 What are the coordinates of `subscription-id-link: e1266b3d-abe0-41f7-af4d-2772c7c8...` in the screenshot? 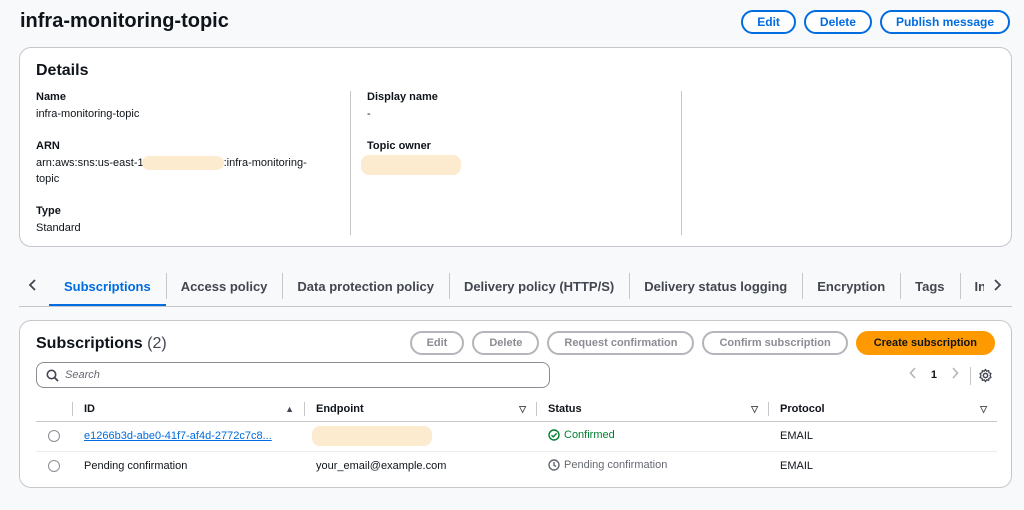 It's located at (178, 436).